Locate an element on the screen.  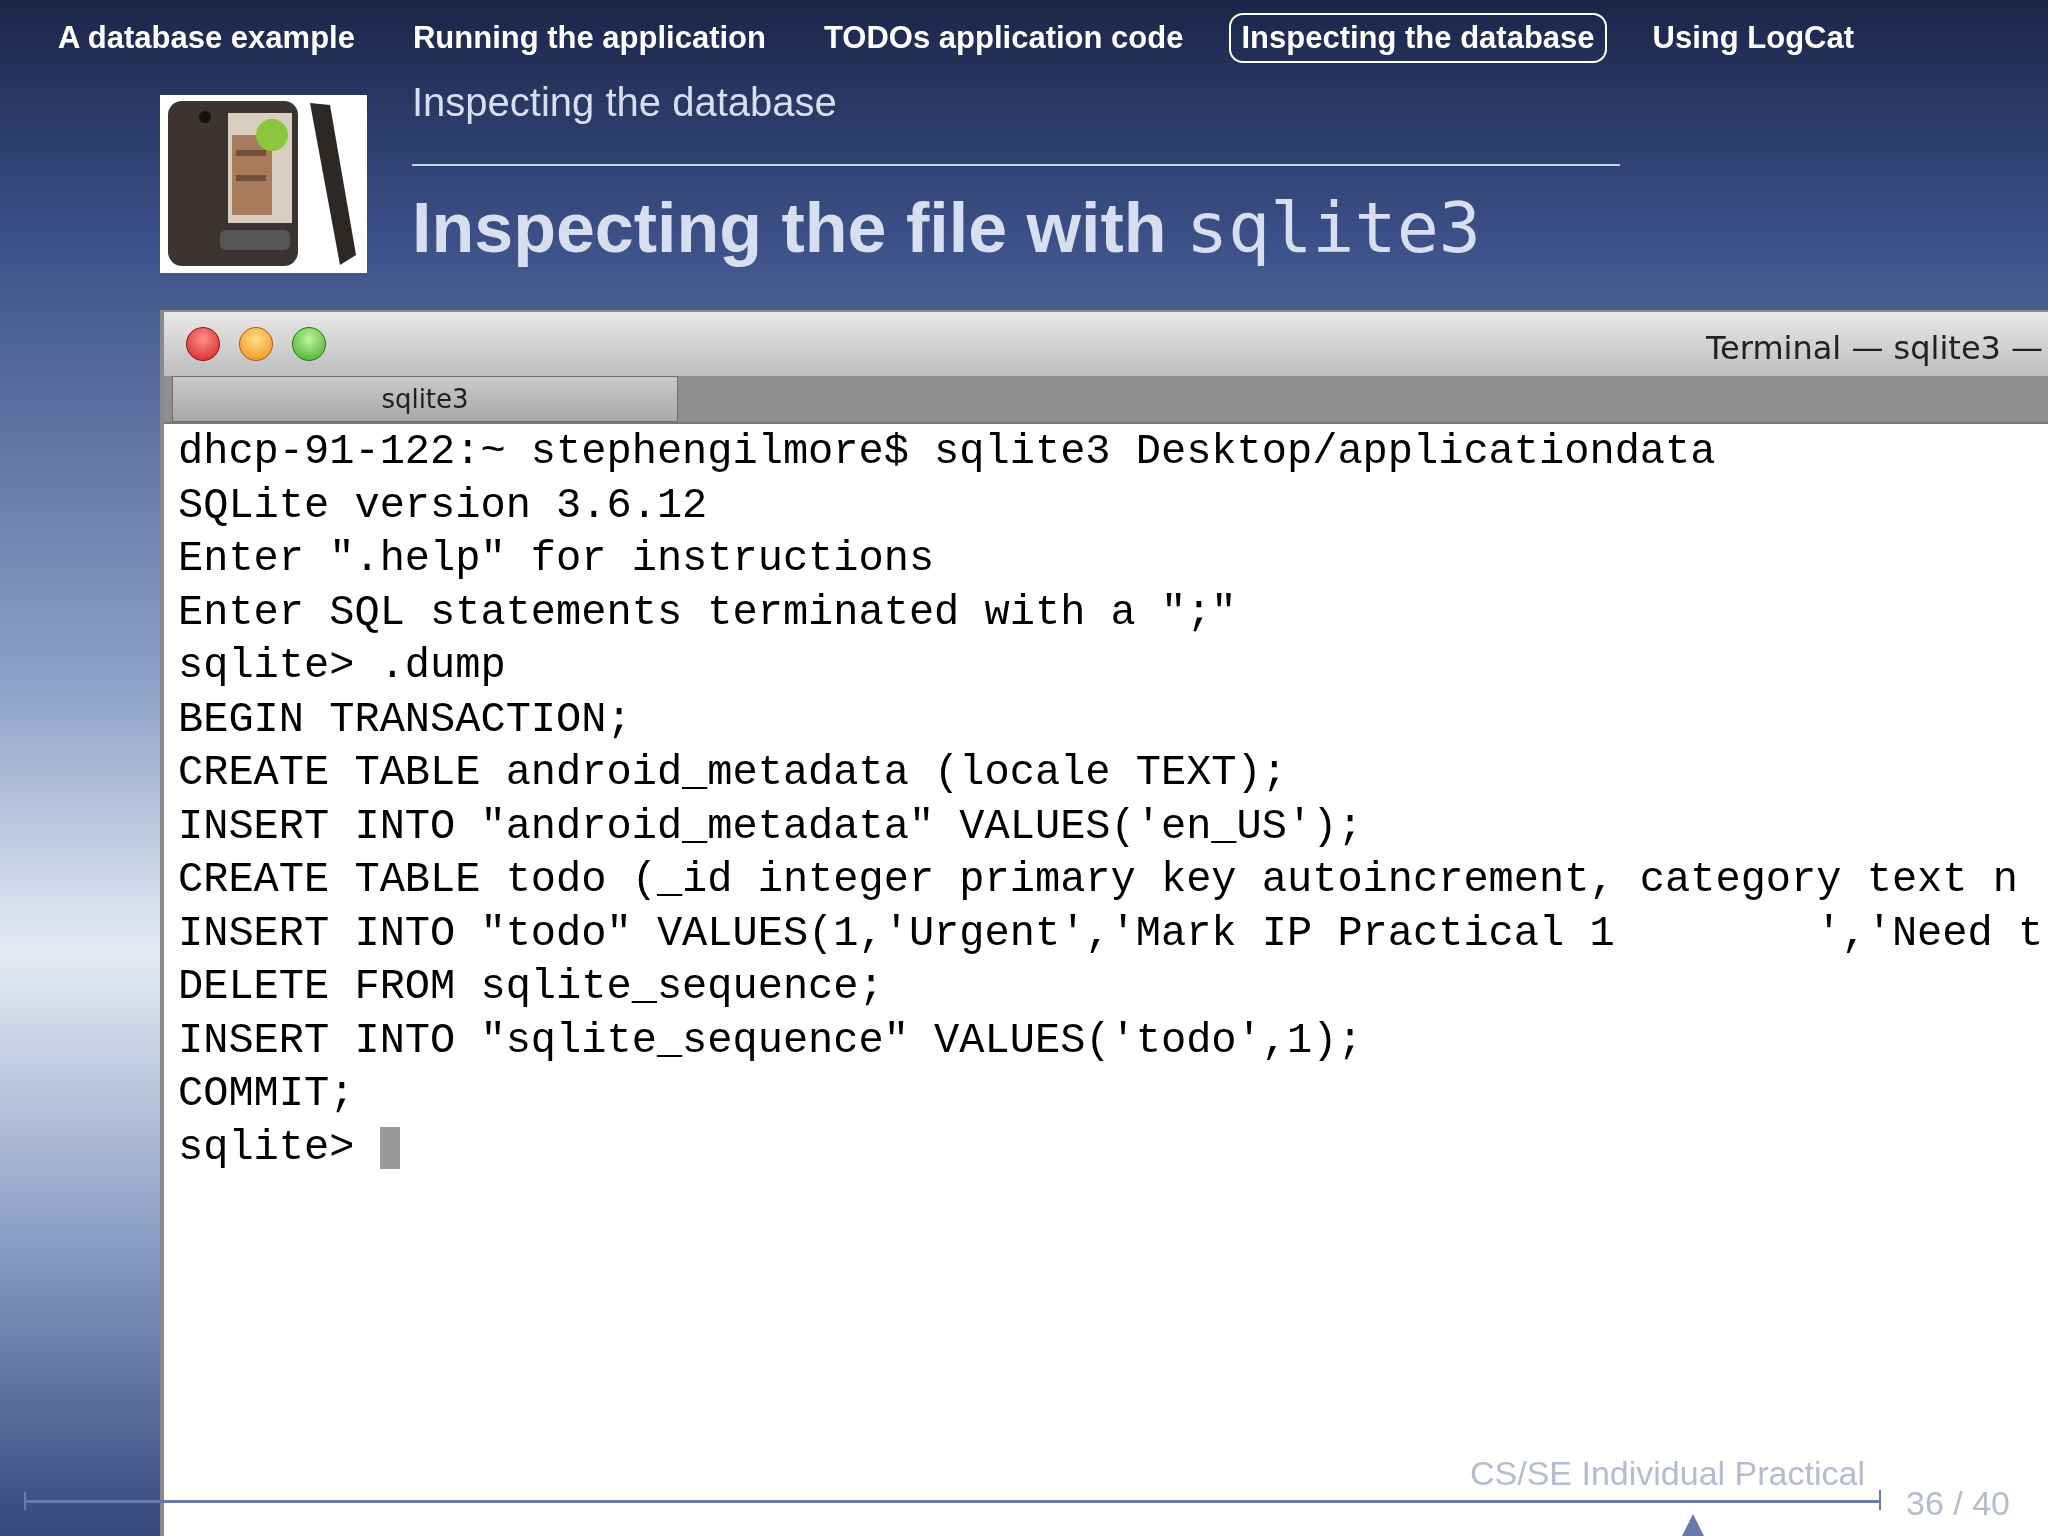
page-number: 36 / 40 is located at coordinates (1958, 1503).